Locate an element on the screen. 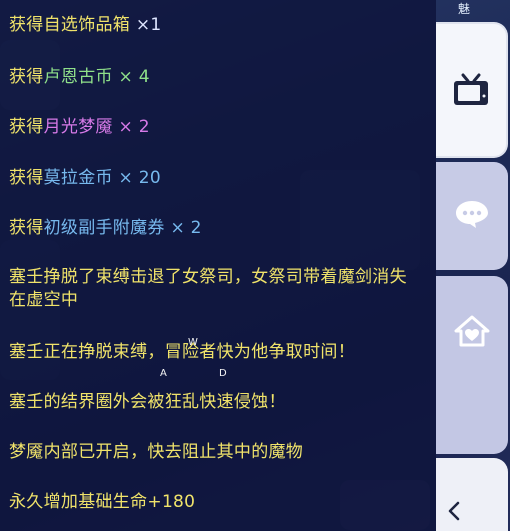 Image resolution: width=510 pixels, height=531 pixels. tab-chat is located at coordinates (472, 216).